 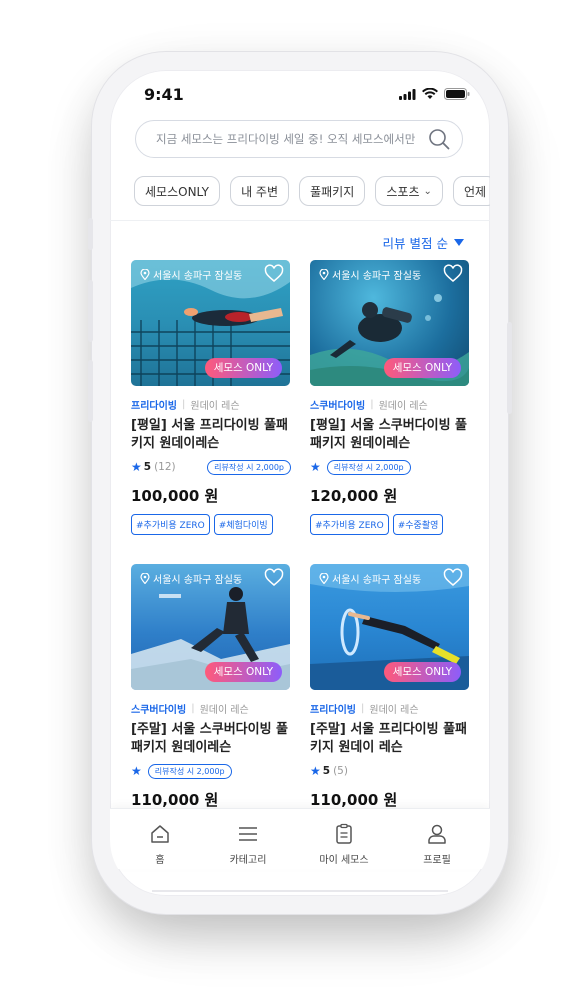 I want to click on tag-row: #추가비용 ZERO #체험다이빙, so click(x=211, y=524).